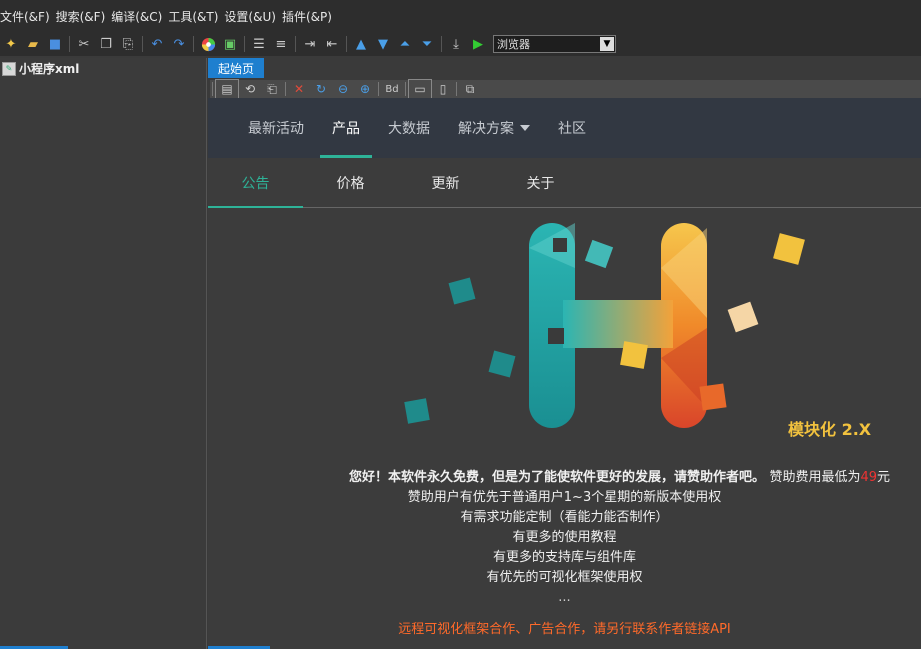  I want to click on close-icon: ✕, so click(299, 89).